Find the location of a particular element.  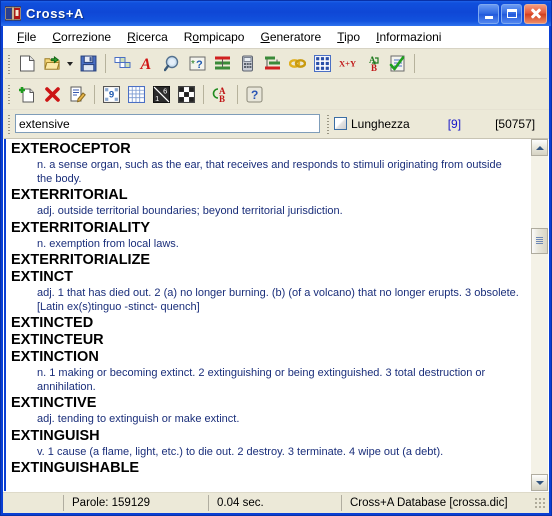

filled-grid-icon is located at coordinates (186, 94).